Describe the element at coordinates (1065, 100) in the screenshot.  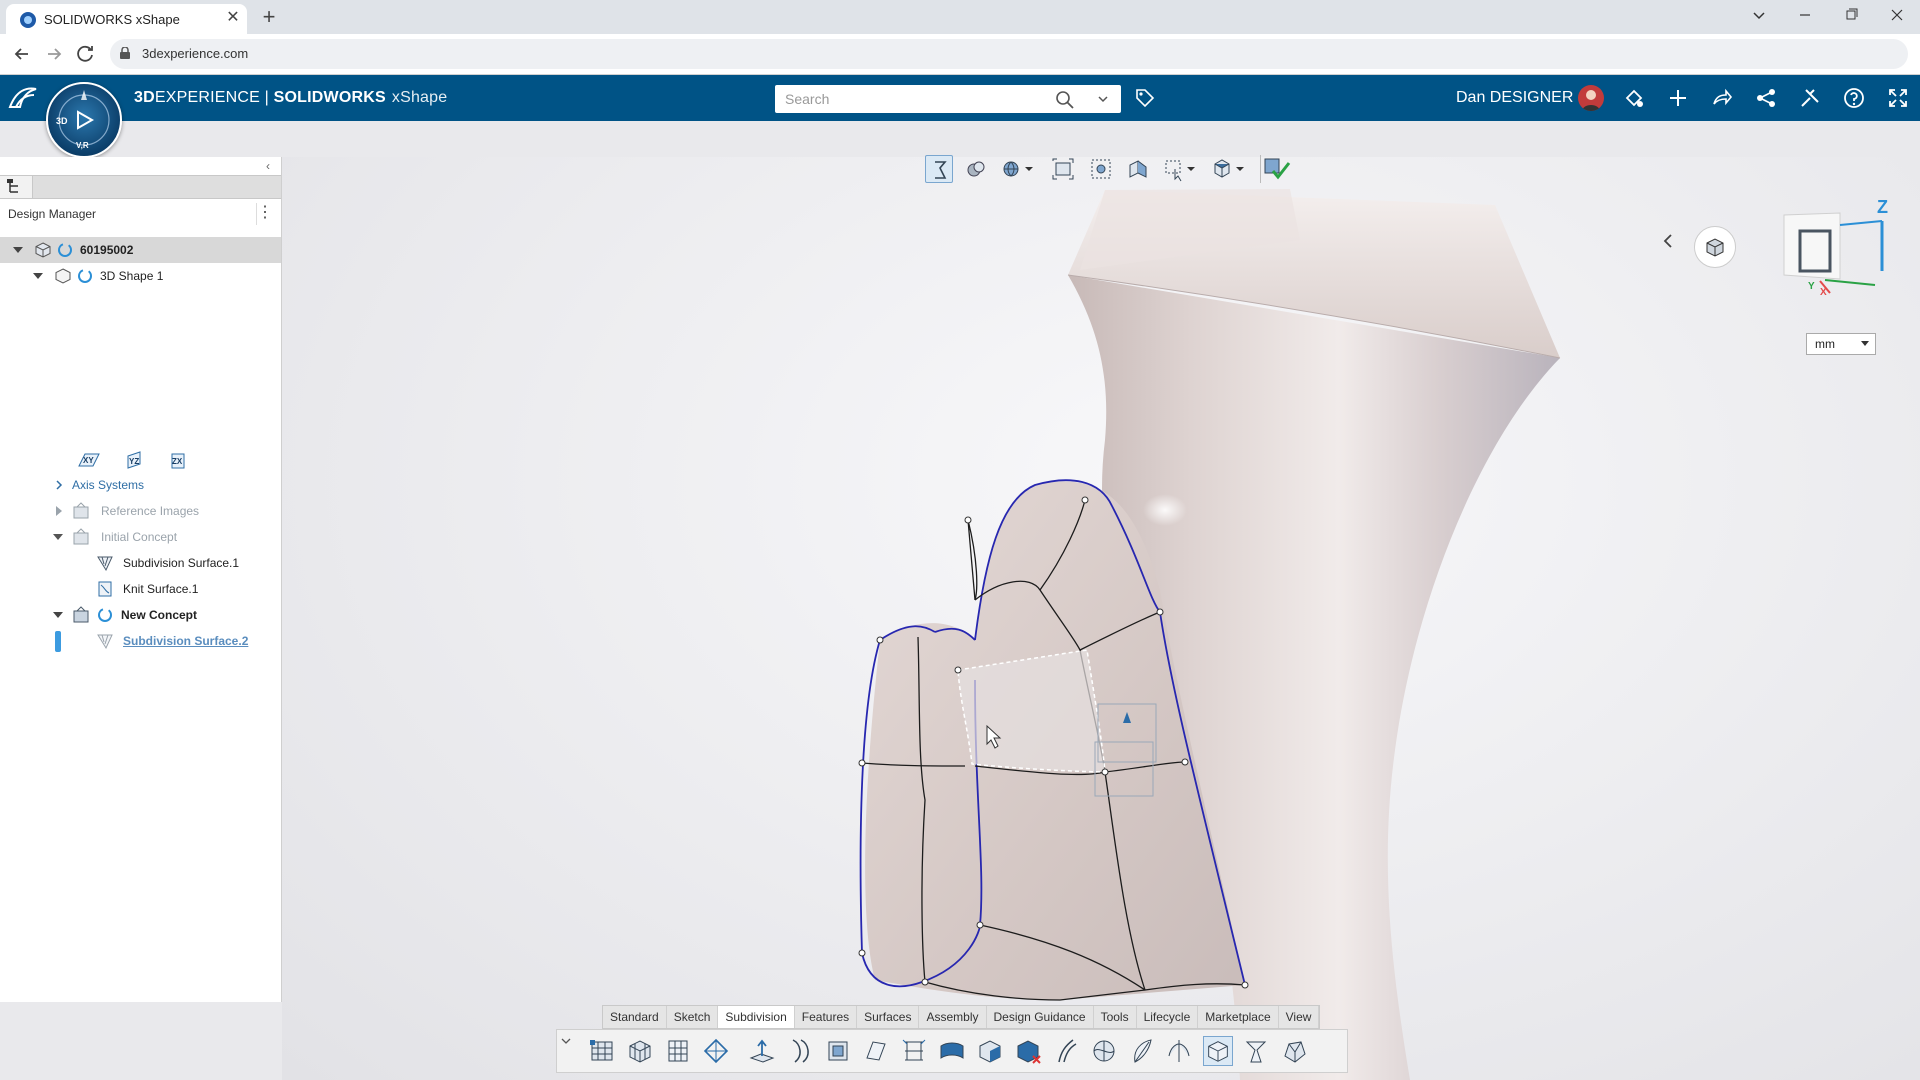
I see `search-icon` at that location.